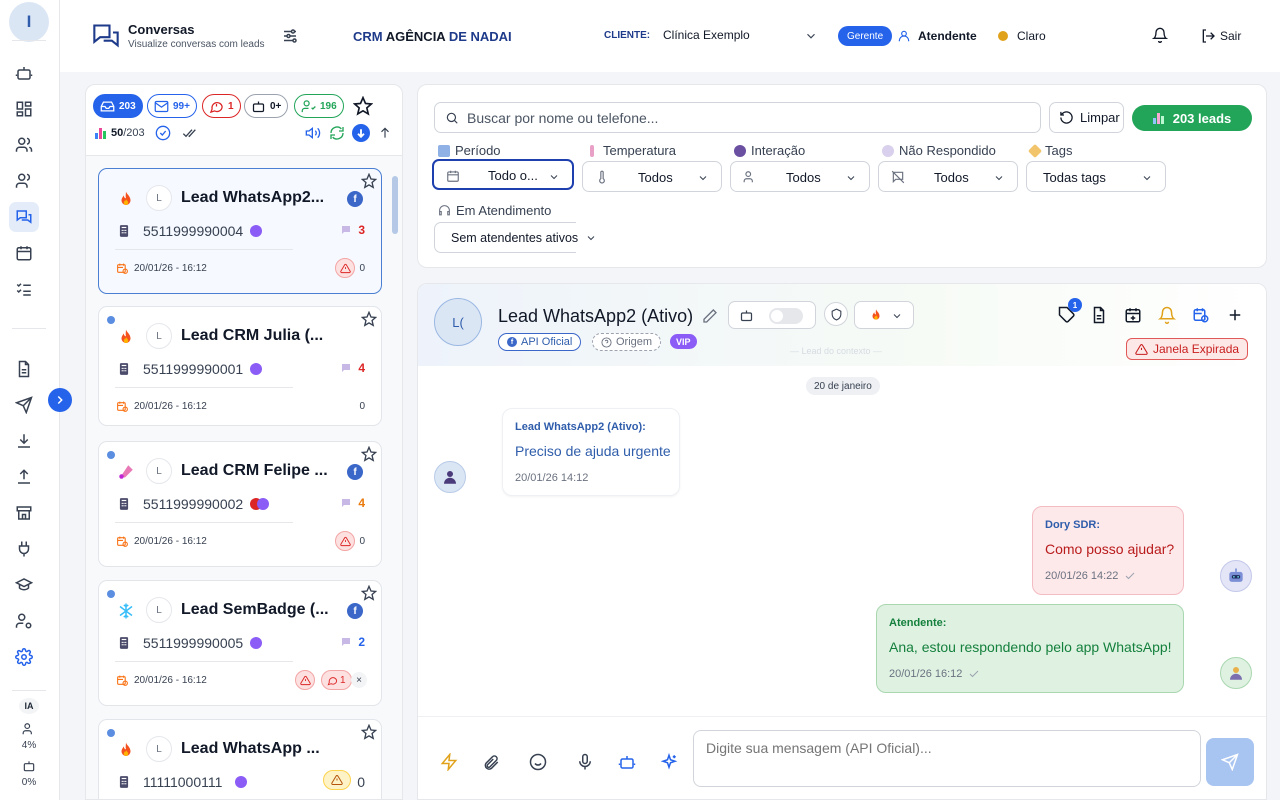 Image resolution: width=1280 pixels, height=800 pixels. What do you see at coordinates (161, 106) in the screenshot?
I see `mail-icon` at bounding box center [161, 106].